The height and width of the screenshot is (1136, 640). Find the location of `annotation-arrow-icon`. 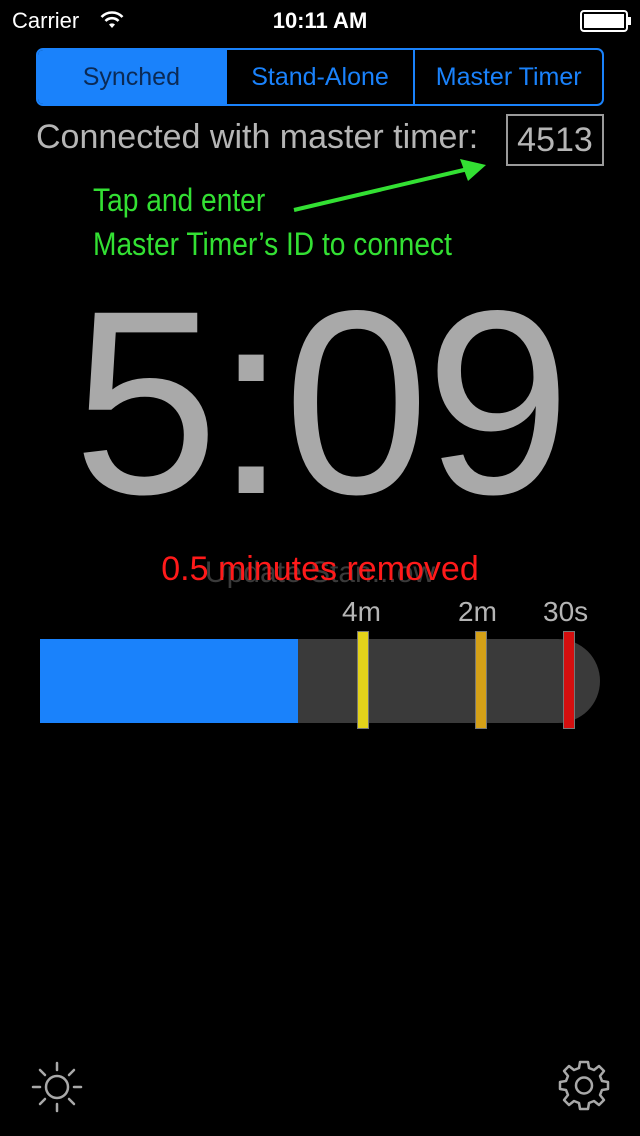

annotation-arrow-icon is located at coordinates (389, 185).